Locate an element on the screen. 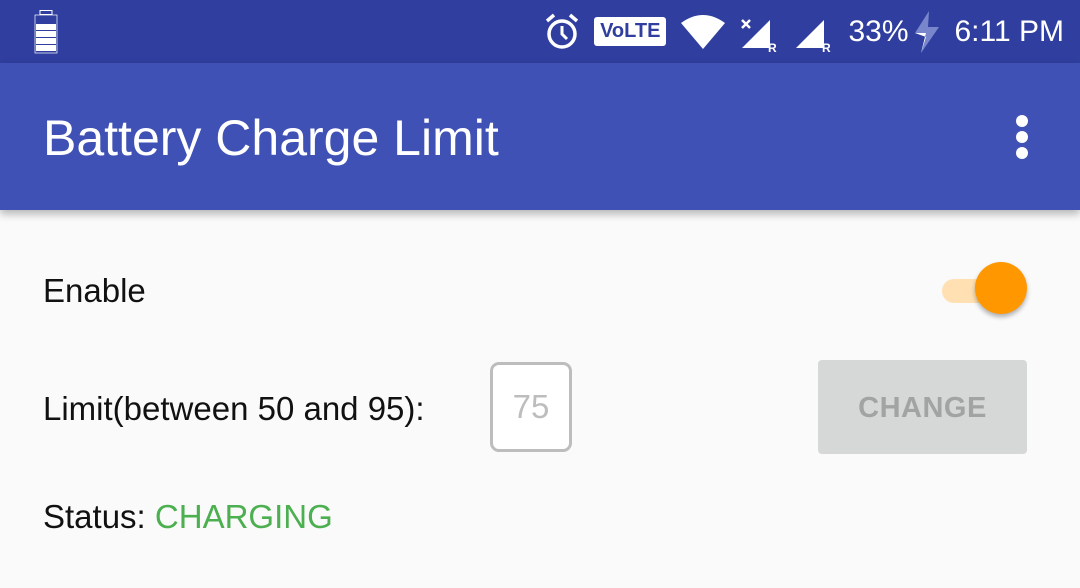 The width and height of the screenshot is (1080, 588). enable-toggle is located at coordinates (985, 289).